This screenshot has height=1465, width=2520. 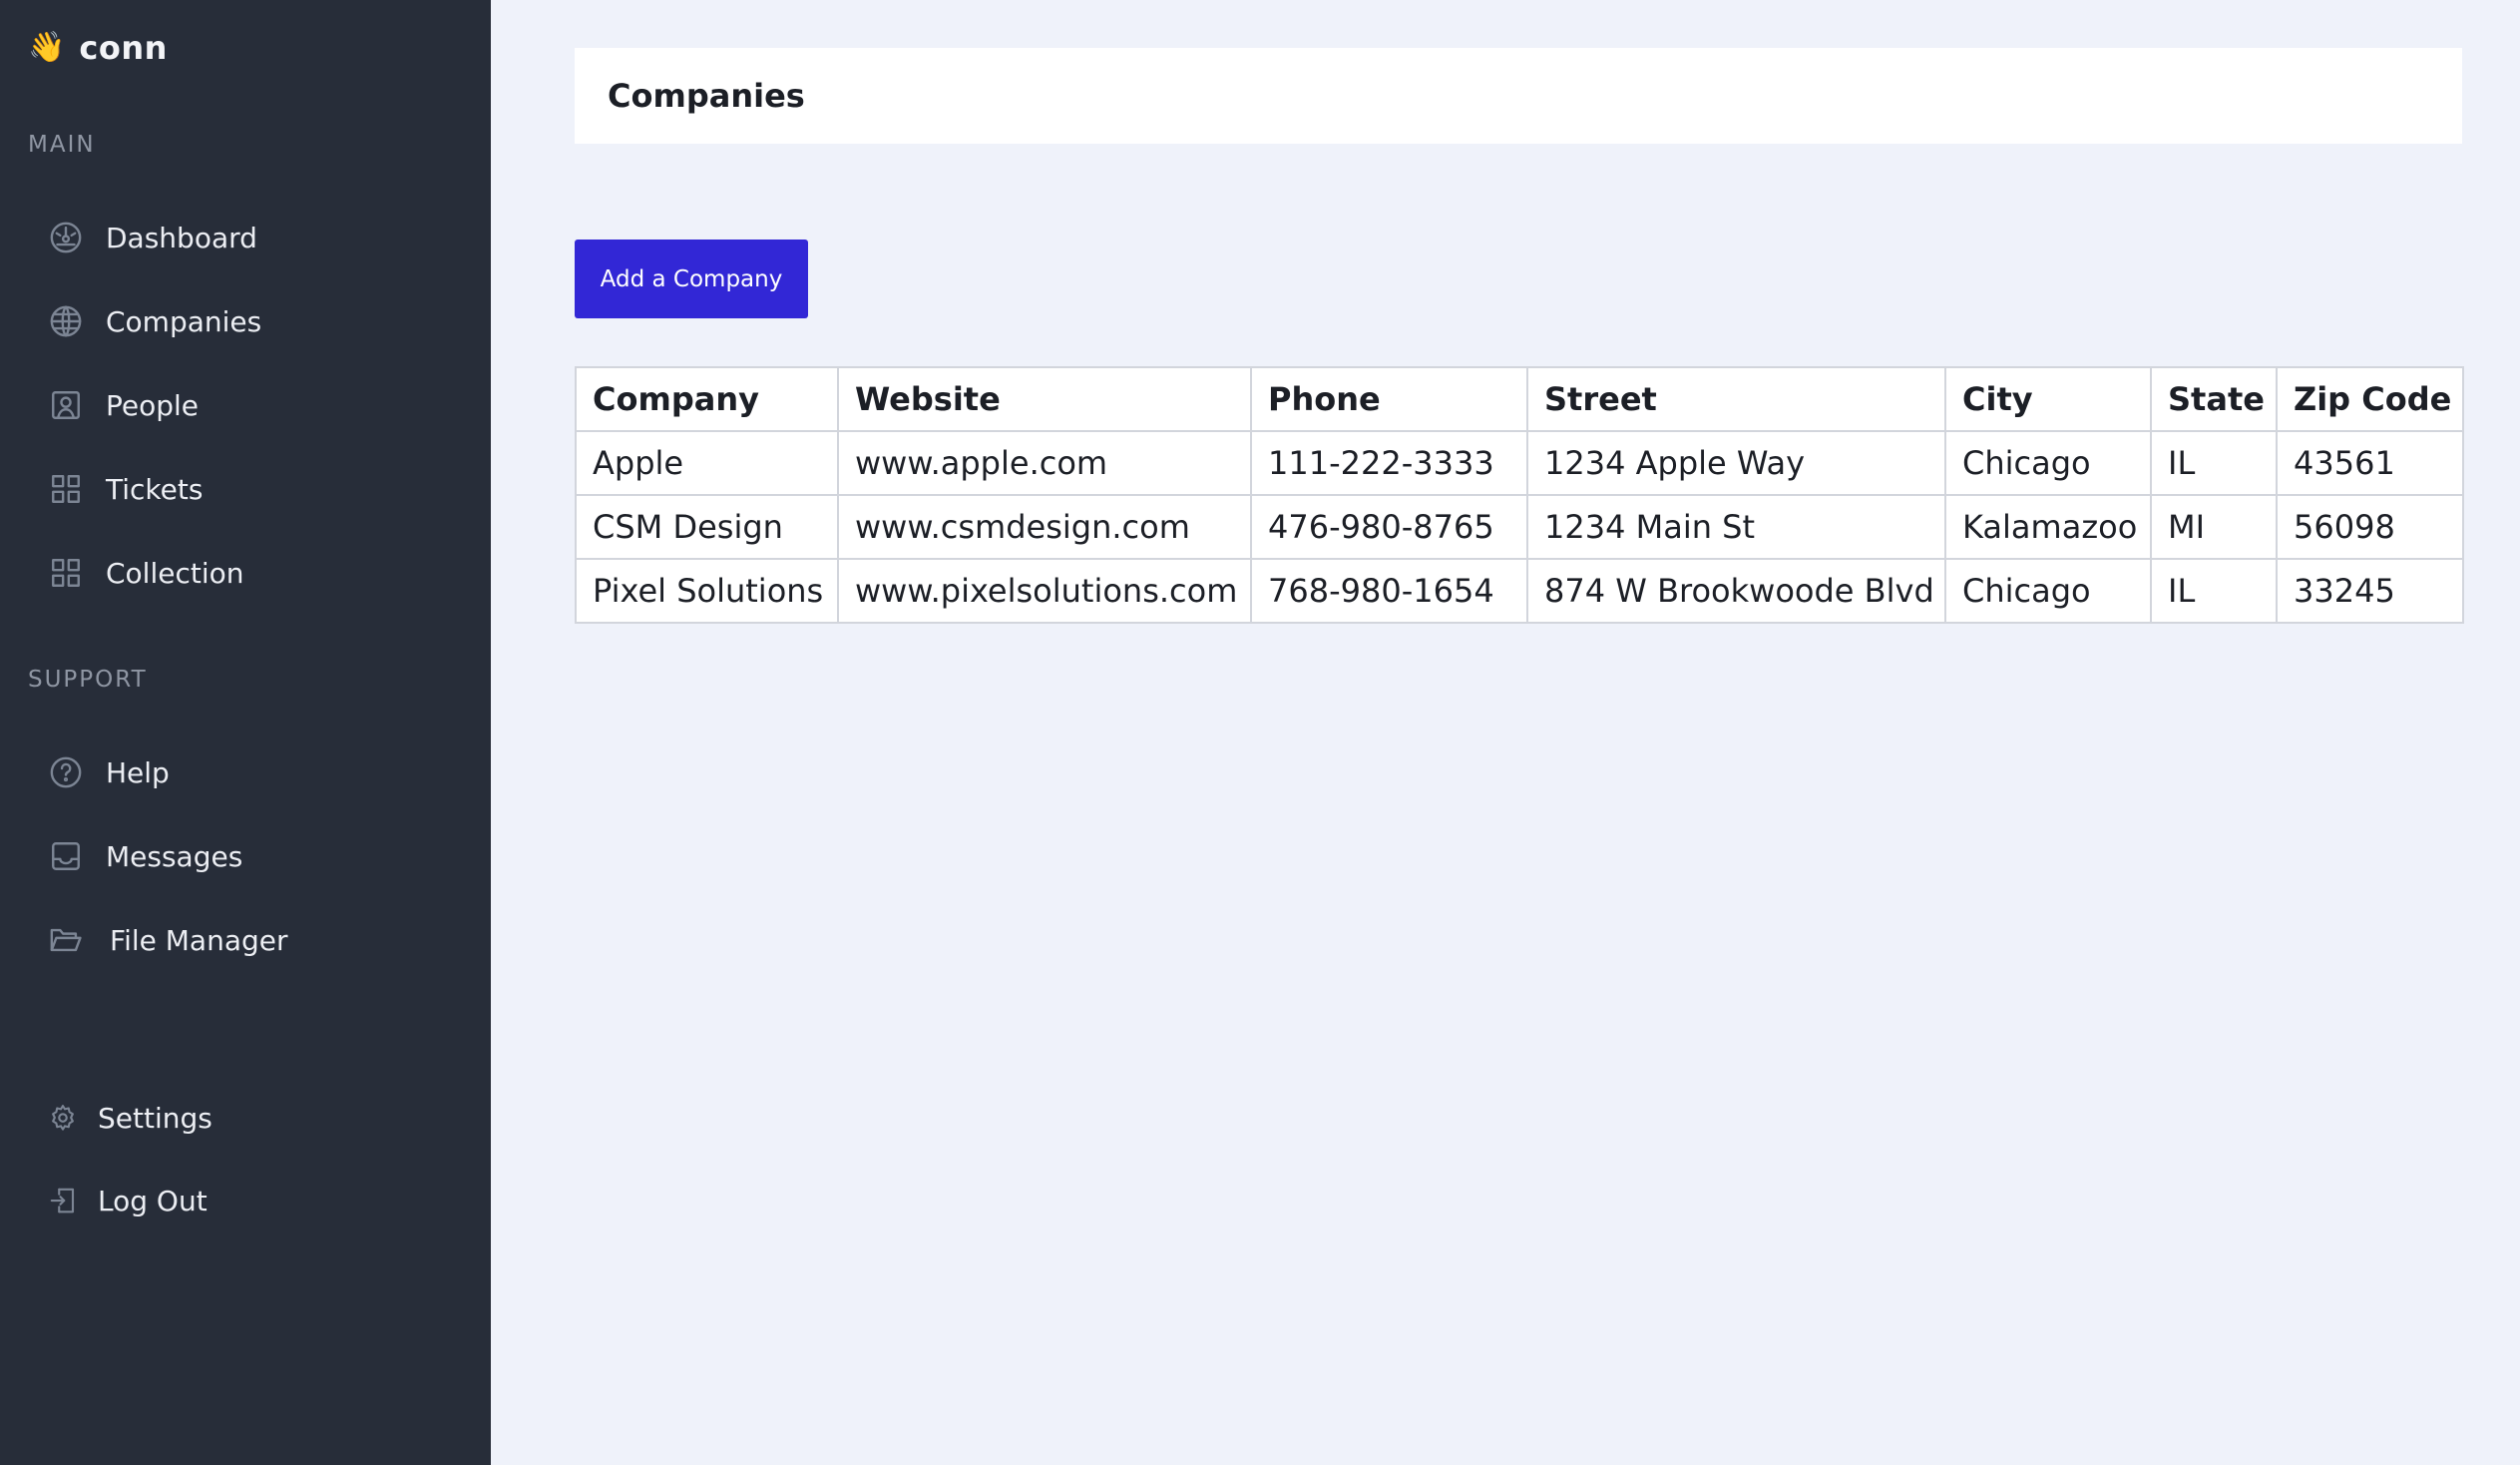 I want to click on sidebar-item-label: Log Out, so click(x=153, y=1201).